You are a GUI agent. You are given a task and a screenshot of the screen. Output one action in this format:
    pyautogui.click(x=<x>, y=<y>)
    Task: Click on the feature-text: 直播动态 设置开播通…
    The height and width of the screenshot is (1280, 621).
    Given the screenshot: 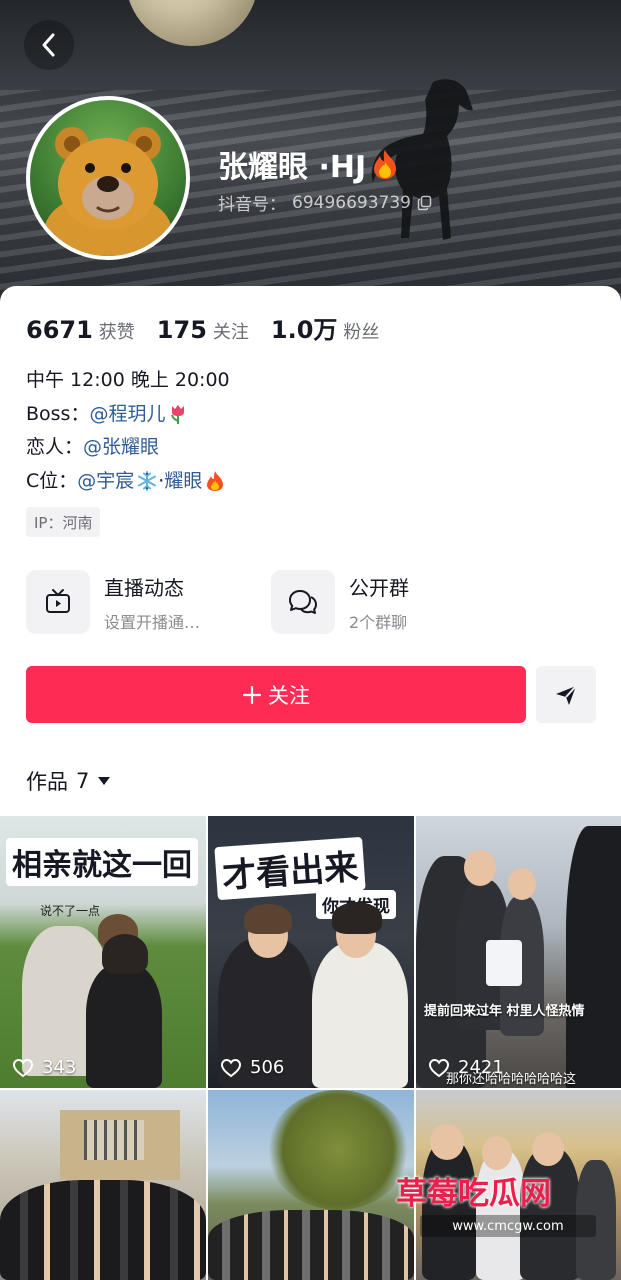 What is the action you would take?
    pyautogui.click(x=152, y=602)
    